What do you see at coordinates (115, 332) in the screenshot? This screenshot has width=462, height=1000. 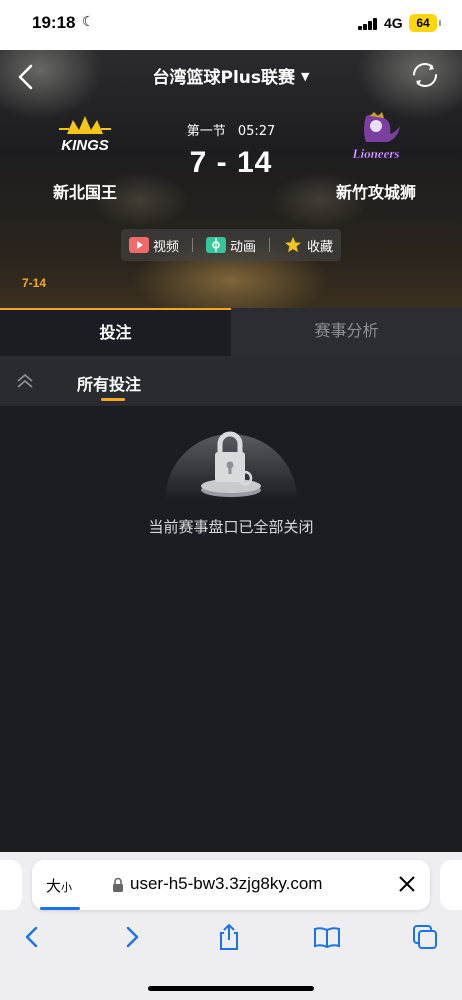 I see `tab-betting: 投注` at bounding box center [115, 332].